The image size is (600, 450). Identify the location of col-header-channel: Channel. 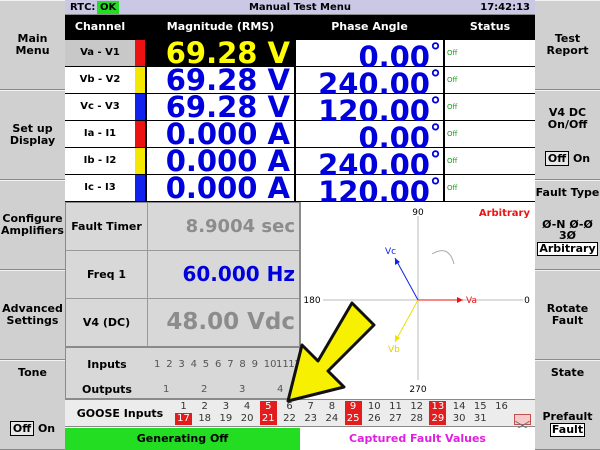
(100, 26).